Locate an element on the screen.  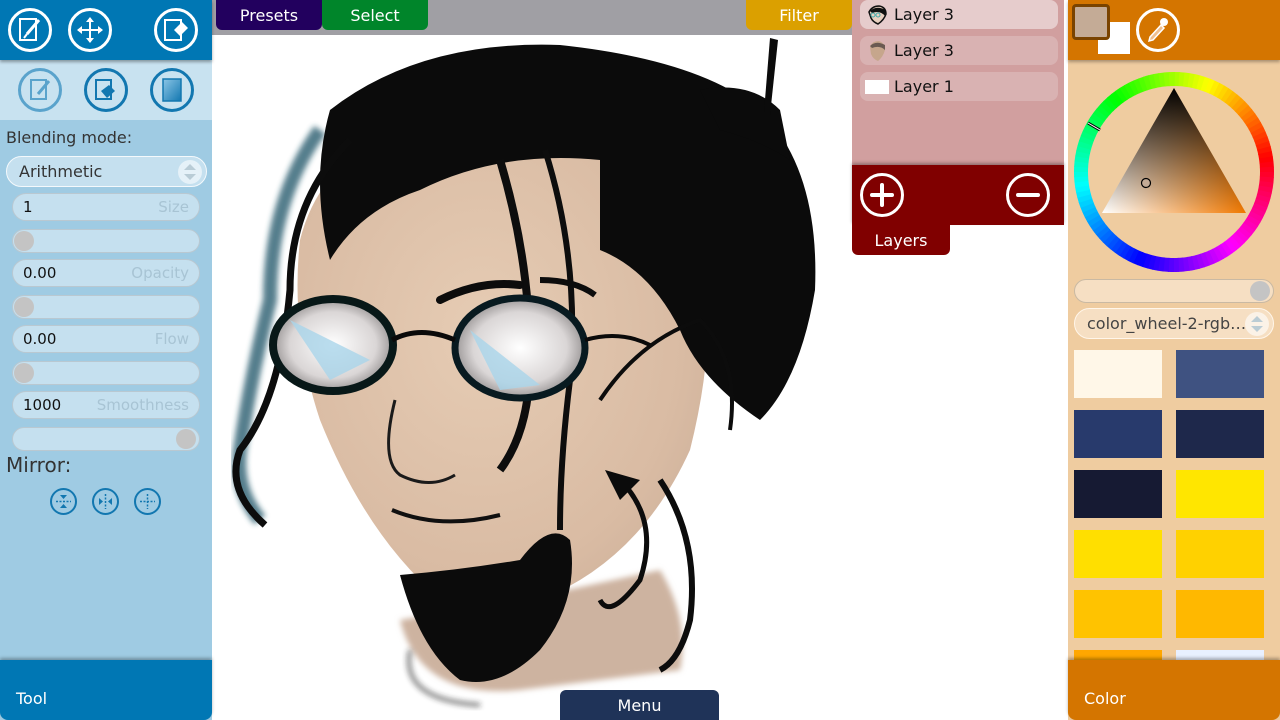
blending-mode-label: Blending mode: is located at coordinates (69, 137).